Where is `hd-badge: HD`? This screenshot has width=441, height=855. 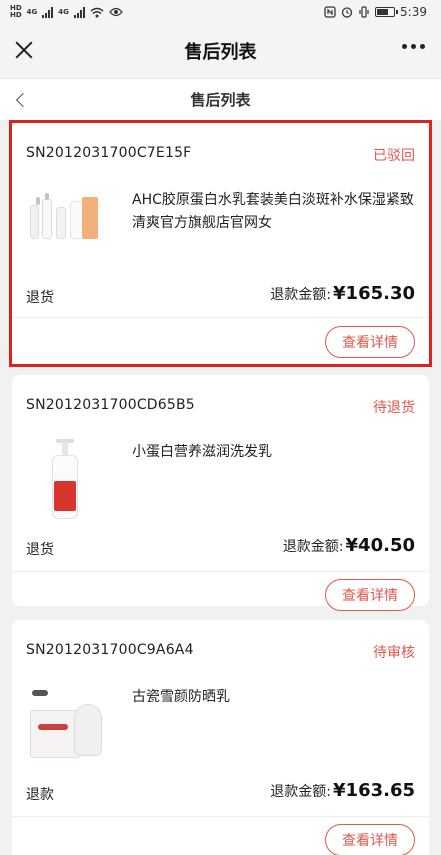
hd-badge: HD is located at coordinates (16, 15).